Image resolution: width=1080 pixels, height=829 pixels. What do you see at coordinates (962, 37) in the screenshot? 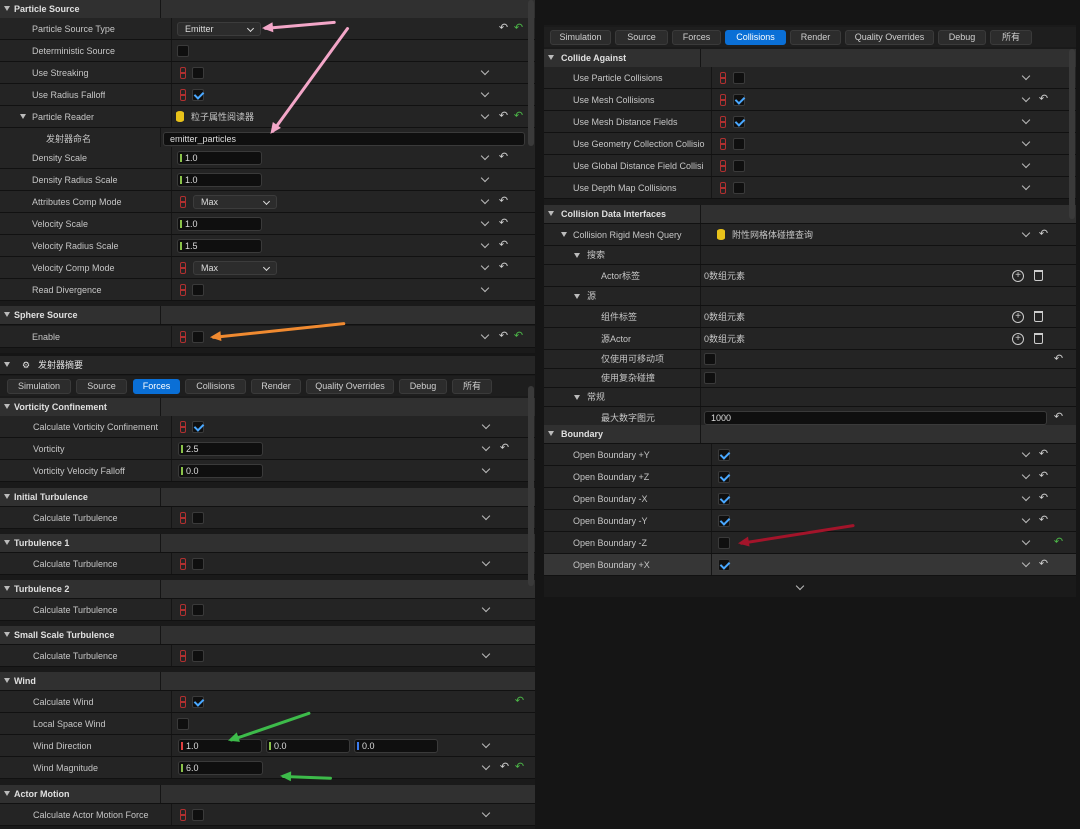
I see `tab-debug: Debug` at bounding box center [962, 37].